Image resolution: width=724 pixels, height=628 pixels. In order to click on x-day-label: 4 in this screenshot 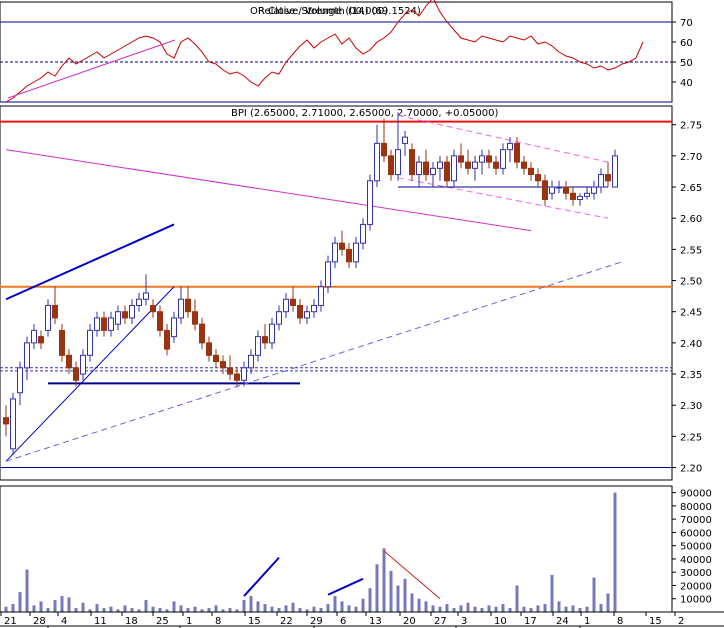, I will do `click(64, 621)`.